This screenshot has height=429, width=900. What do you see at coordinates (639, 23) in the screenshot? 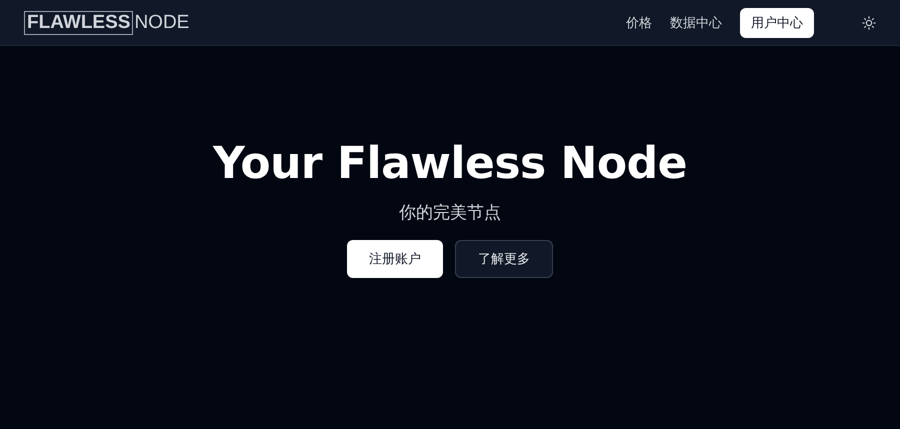
I see `nav-link: 价格` at bounding box center [639, 23].